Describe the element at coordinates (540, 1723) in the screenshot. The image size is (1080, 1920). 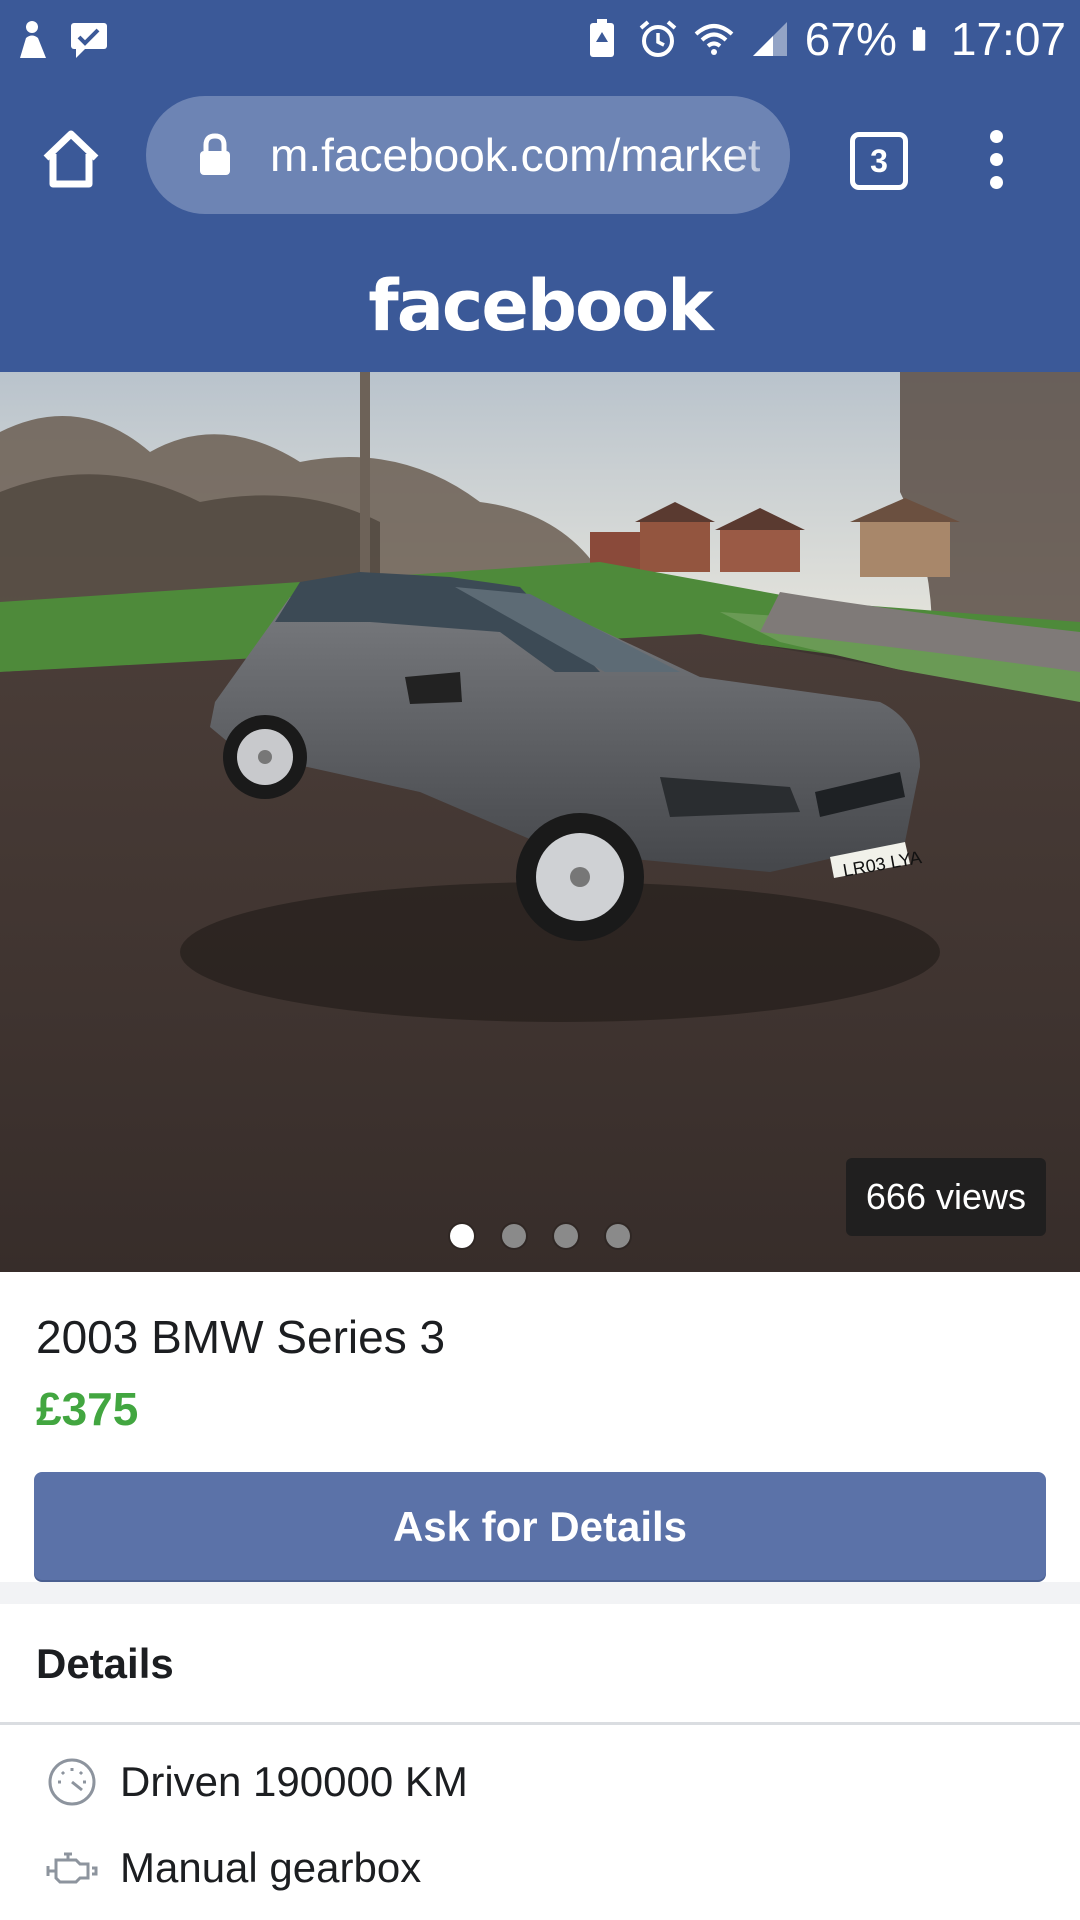
I see `details-divider` at that location.